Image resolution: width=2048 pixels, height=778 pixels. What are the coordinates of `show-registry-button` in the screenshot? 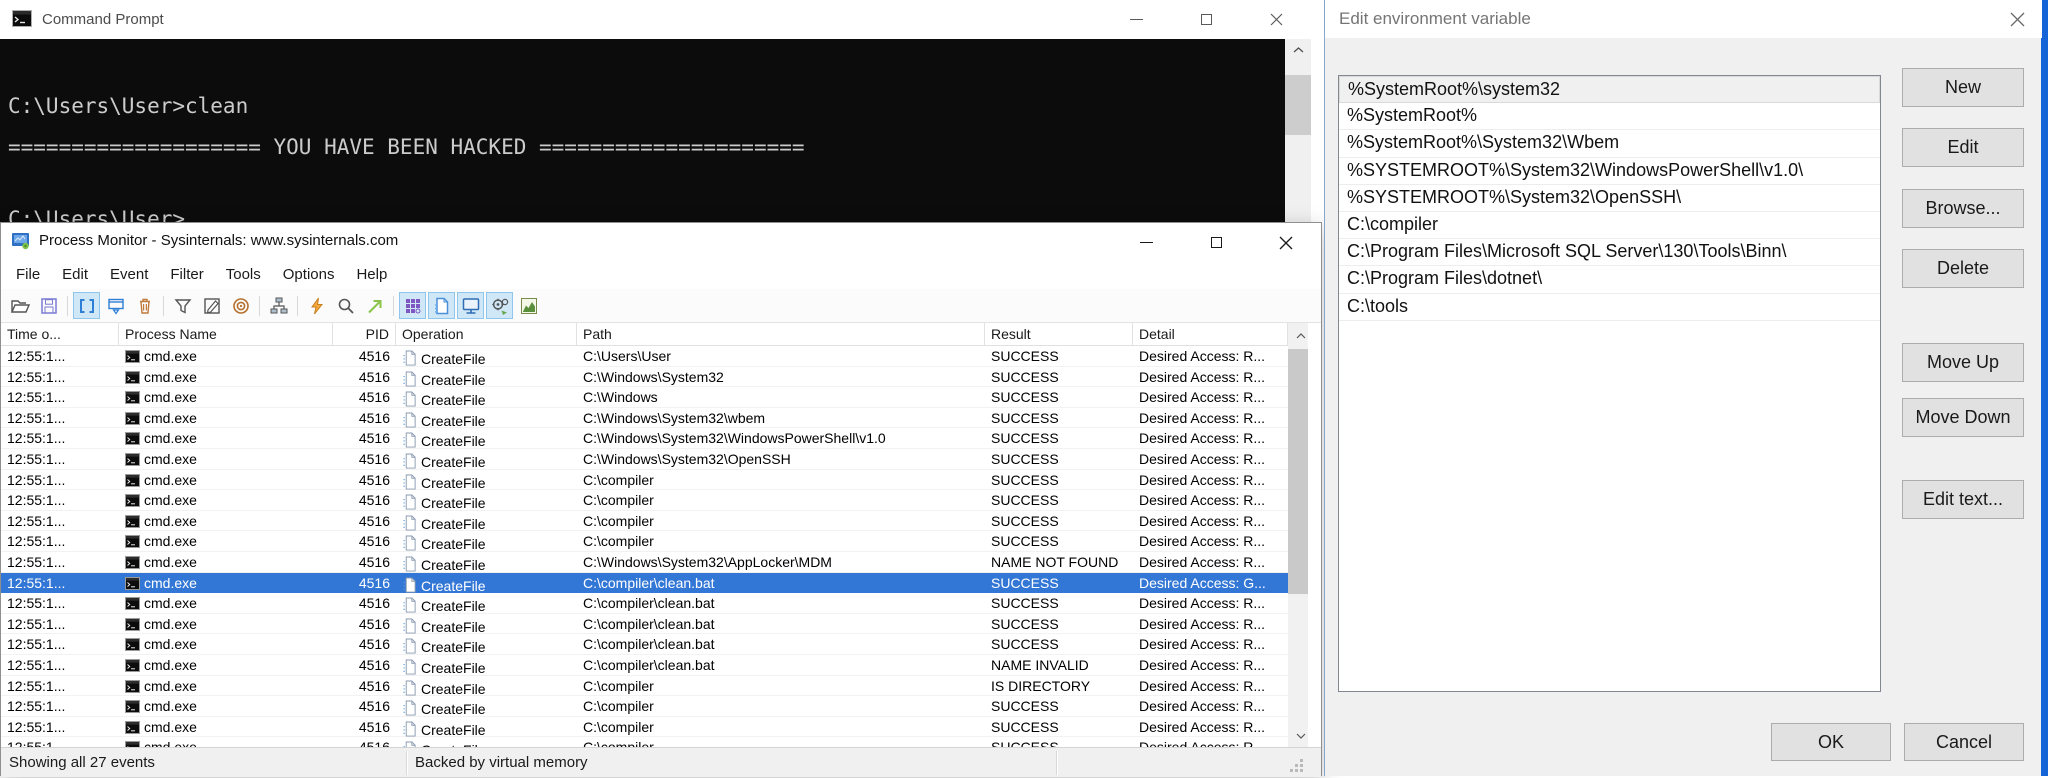 It's located at (412, 305).